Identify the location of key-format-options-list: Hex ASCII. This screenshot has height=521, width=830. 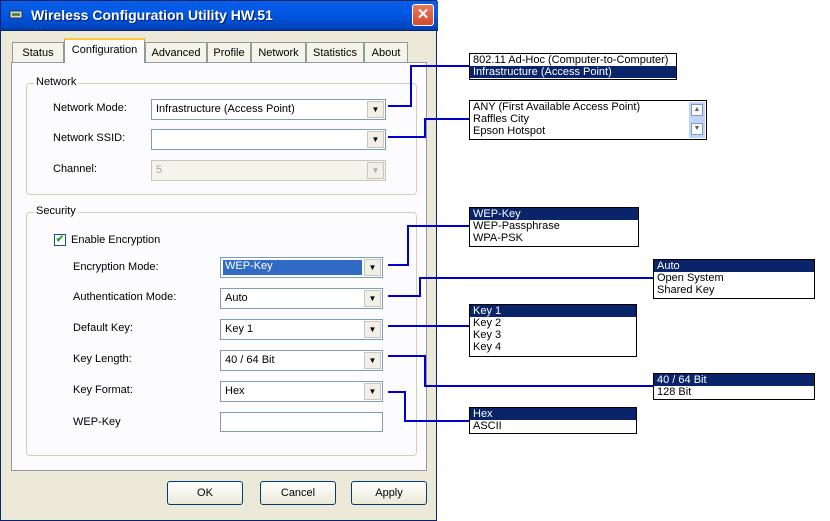
(553, 420).